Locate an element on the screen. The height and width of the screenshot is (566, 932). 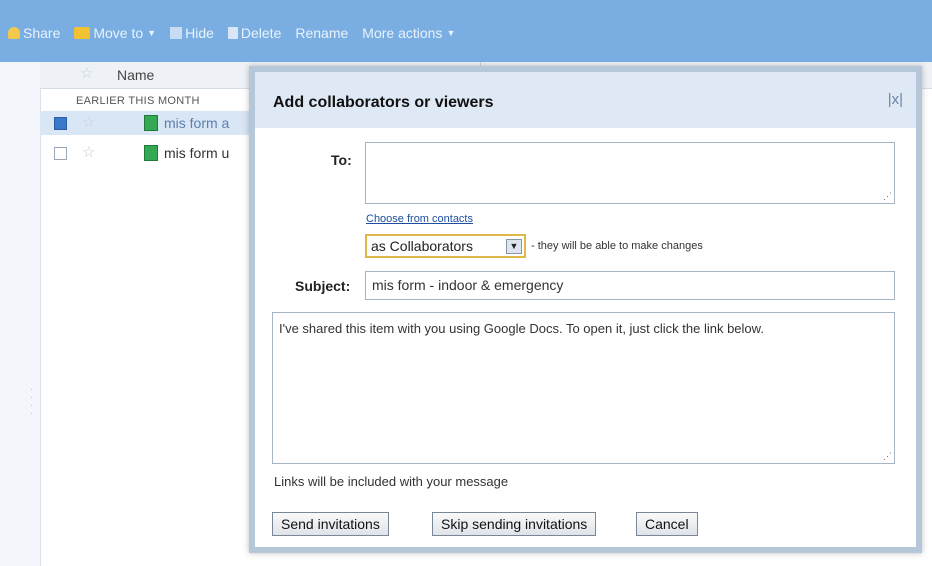
item-title: mis form a is located at coordinates (196, 123).